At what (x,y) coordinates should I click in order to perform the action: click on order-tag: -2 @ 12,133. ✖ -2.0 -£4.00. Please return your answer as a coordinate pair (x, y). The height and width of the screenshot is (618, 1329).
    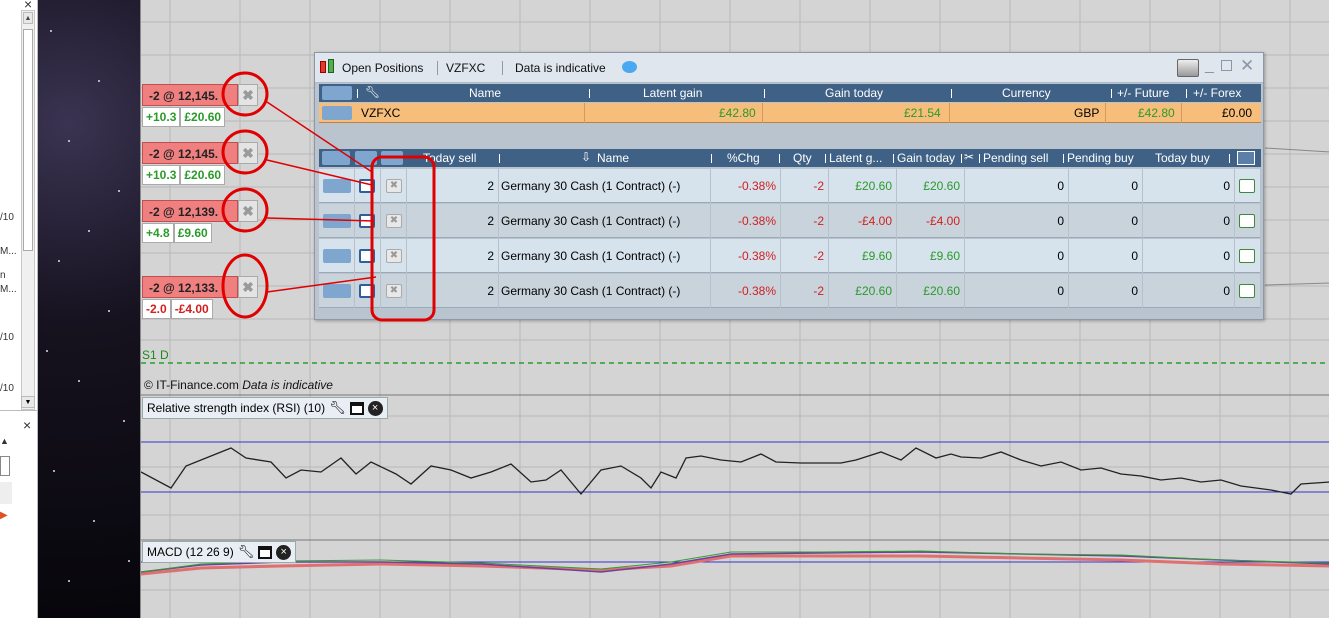
    Looking at the image, I should click on (200, 297).